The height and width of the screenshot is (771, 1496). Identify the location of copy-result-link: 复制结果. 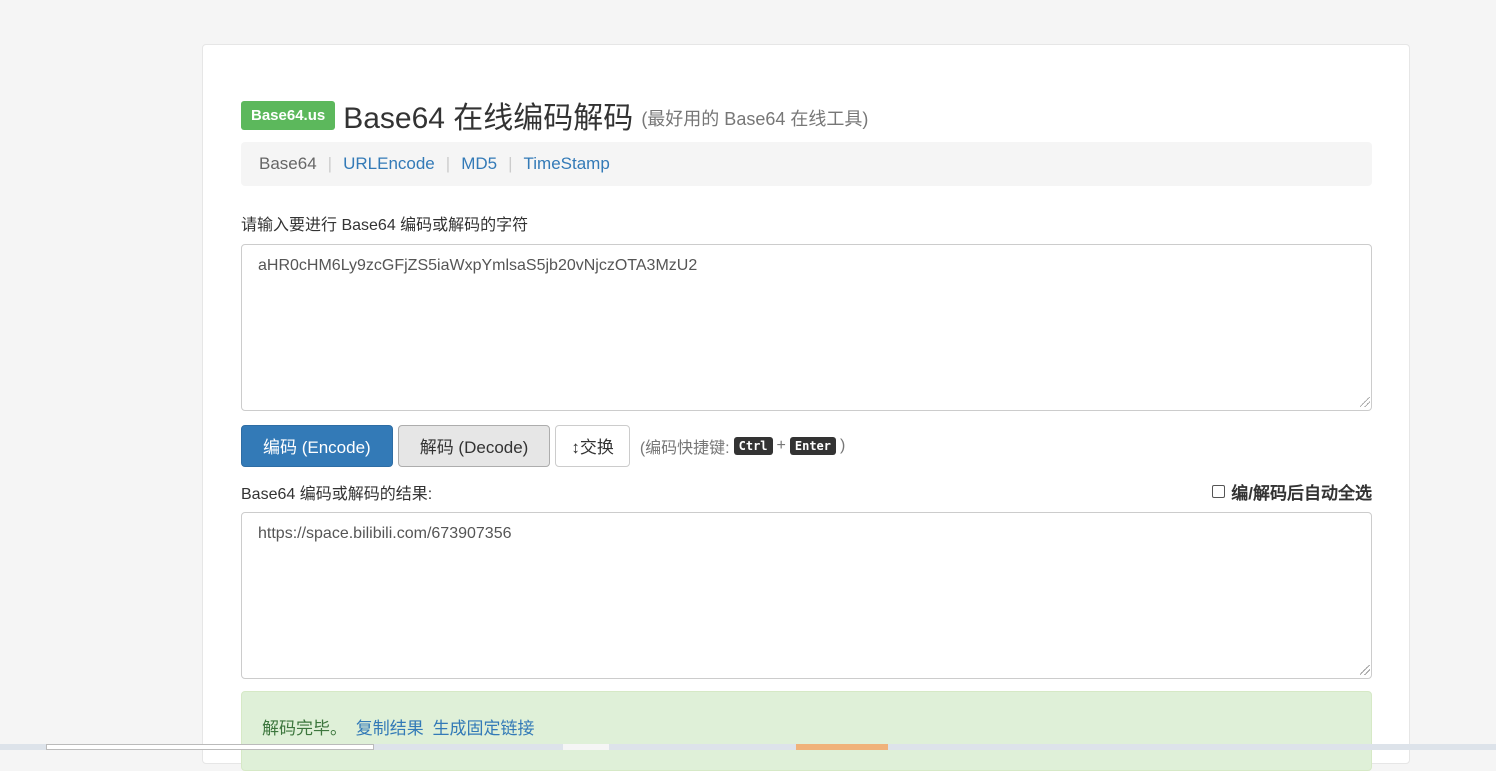
(390, 728).